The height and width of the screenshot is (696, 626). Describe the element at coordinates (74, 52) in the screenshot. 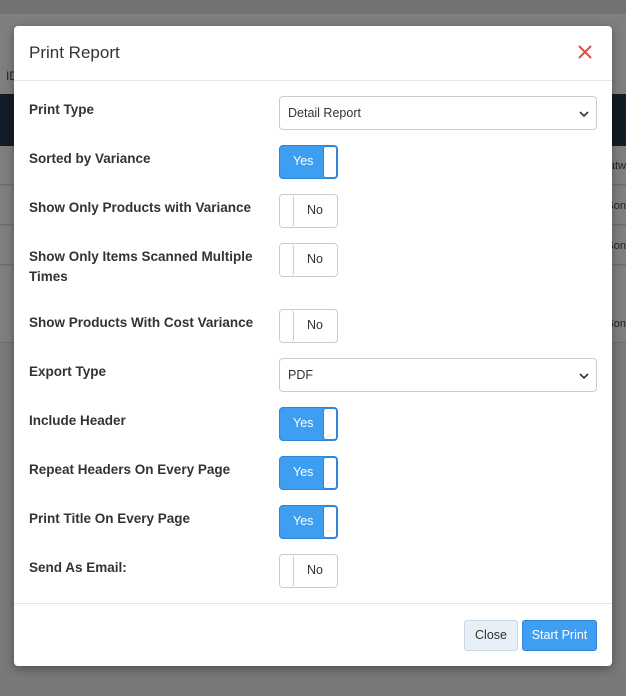

I see `modal-title: Print Report` at that location.